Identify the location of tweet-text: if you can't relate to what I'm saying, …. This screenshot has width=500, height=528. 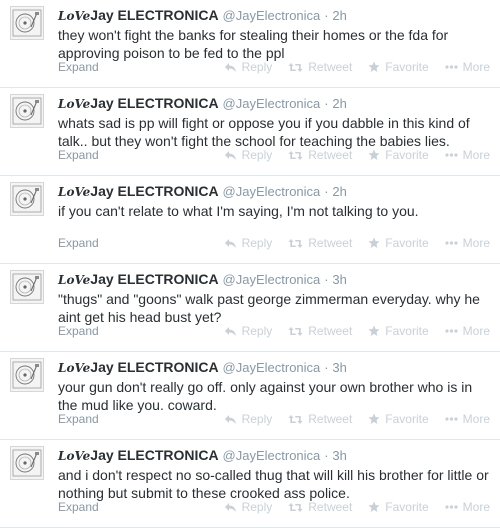
(238, 211).